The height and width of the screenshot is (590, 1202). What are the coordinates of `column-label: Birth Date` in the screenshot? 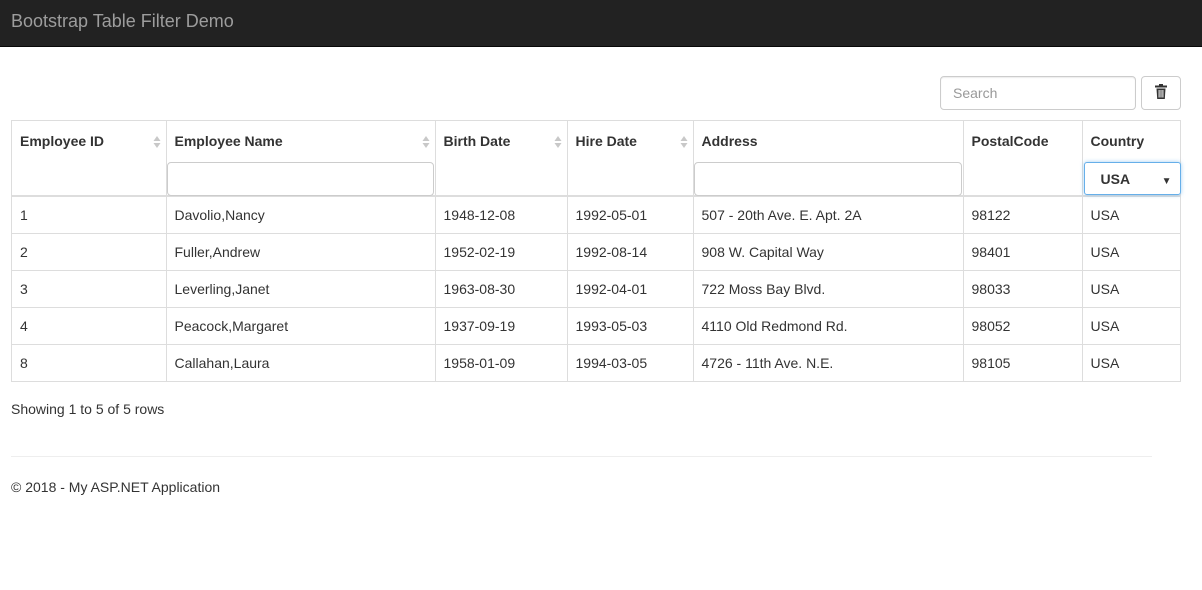 It's located at (477, 141).